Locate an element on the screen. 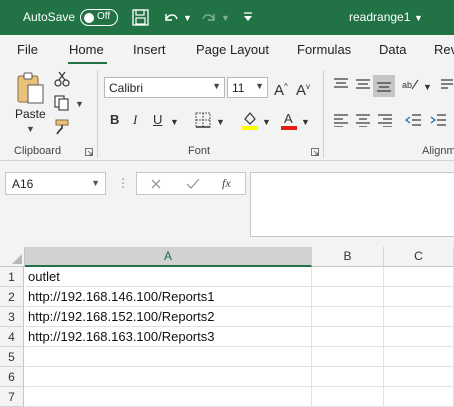 This screenshot has width=454, height=407. svg-text: A is located at coordinates (288, 118).